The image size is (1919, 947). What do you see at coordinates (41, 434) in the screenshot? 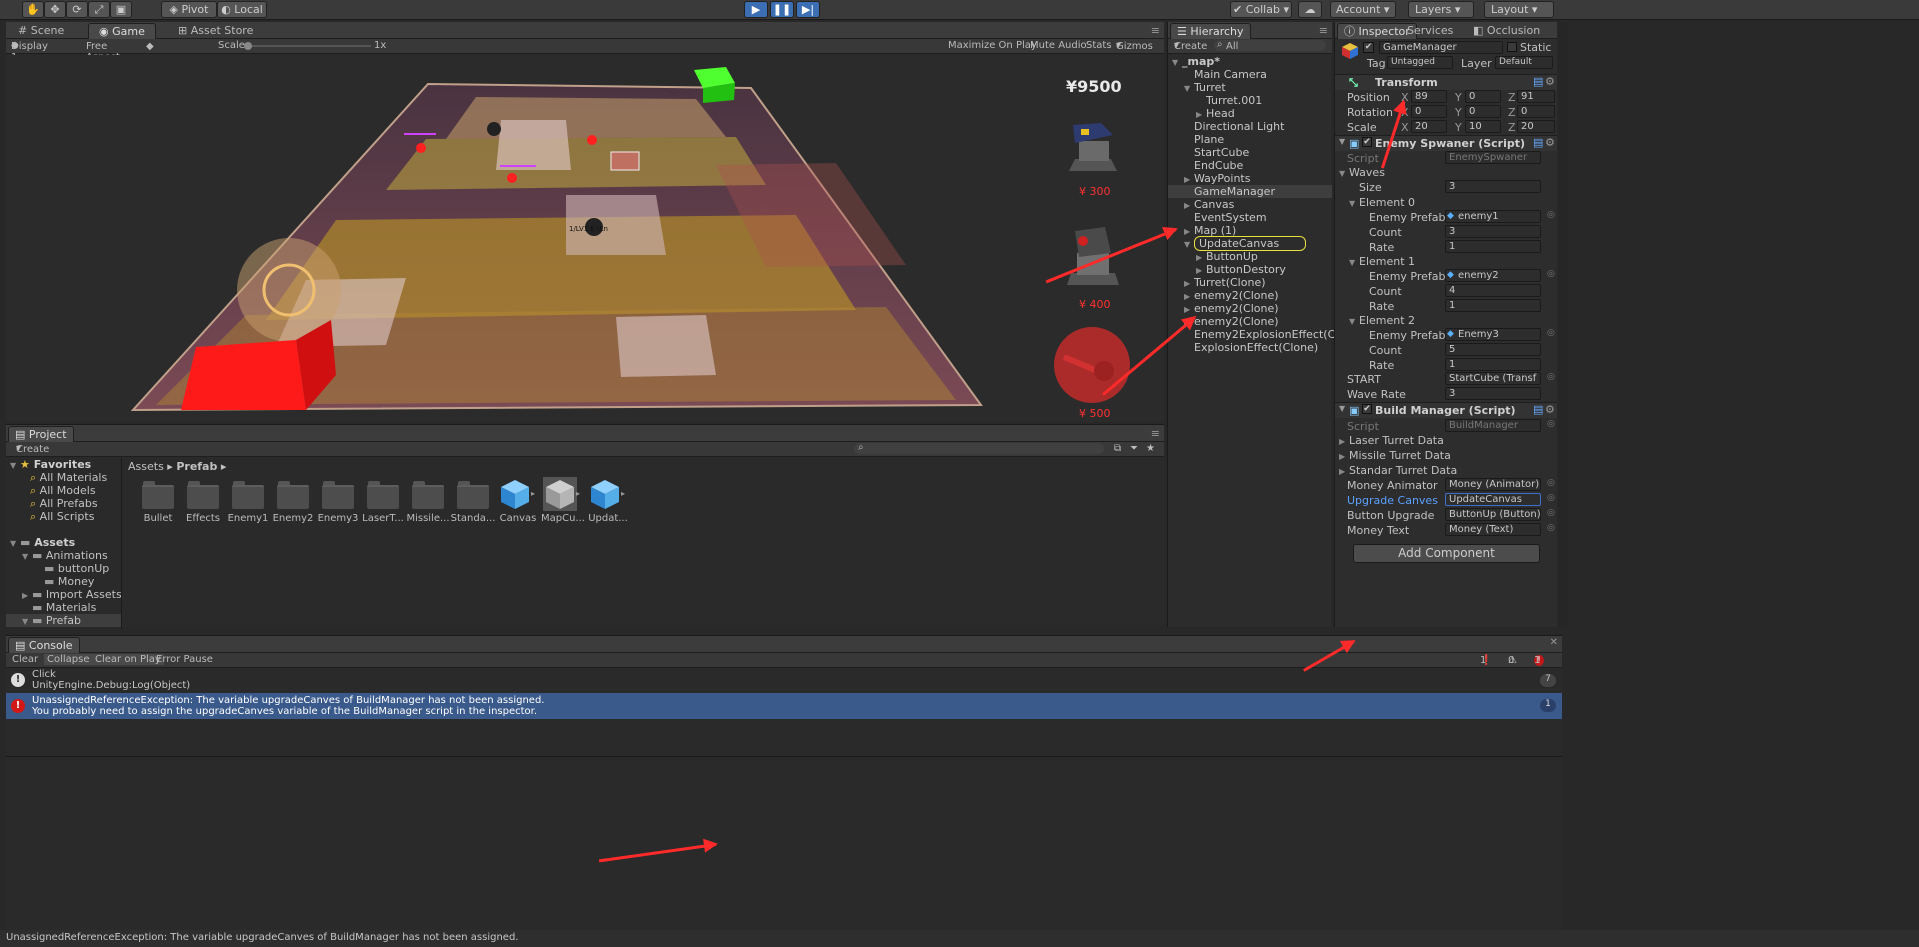
I see `tab-project: ▤ Project` at bounding box center [41, 434].